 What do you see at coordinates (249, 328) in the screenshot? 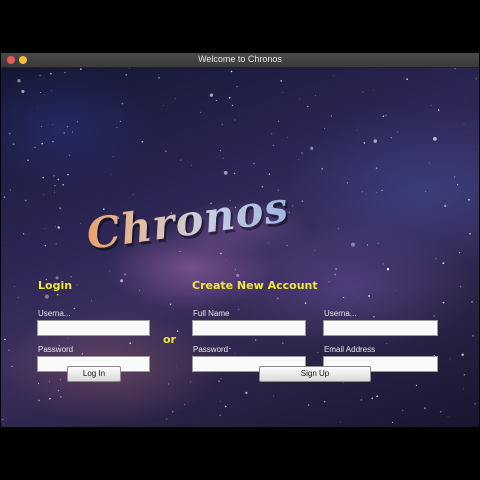
I see `fullname-input` at bounding box center [249, 328].